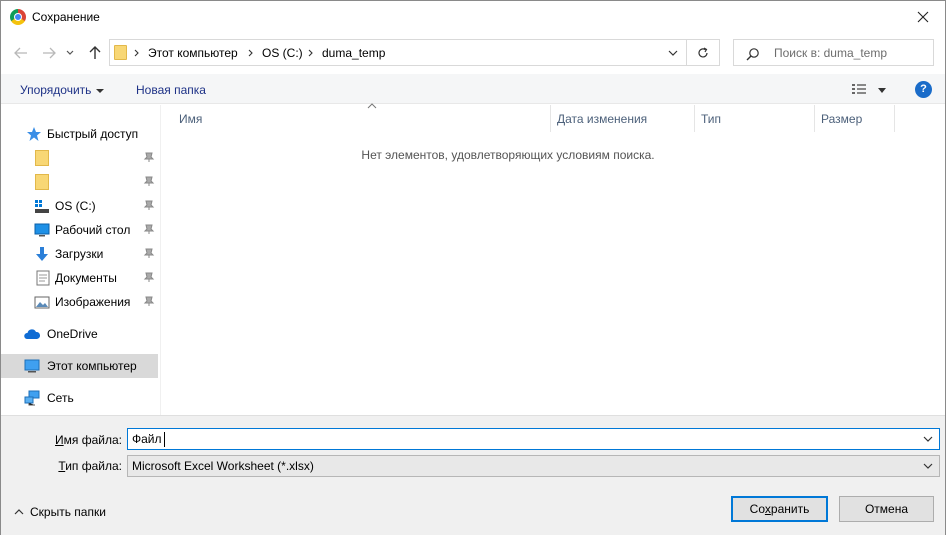  What do you see at coordinates (19, 512) in the screenshot?
I see `chevron-up-icon` at bounding box center [19, 512].